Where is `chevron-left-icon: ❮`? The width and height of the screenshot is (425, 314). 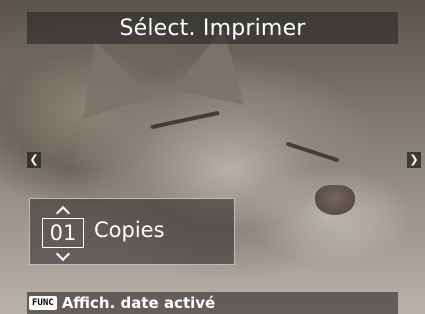 chevron-left-icon: ❮ is located at coordinates (34, 159).